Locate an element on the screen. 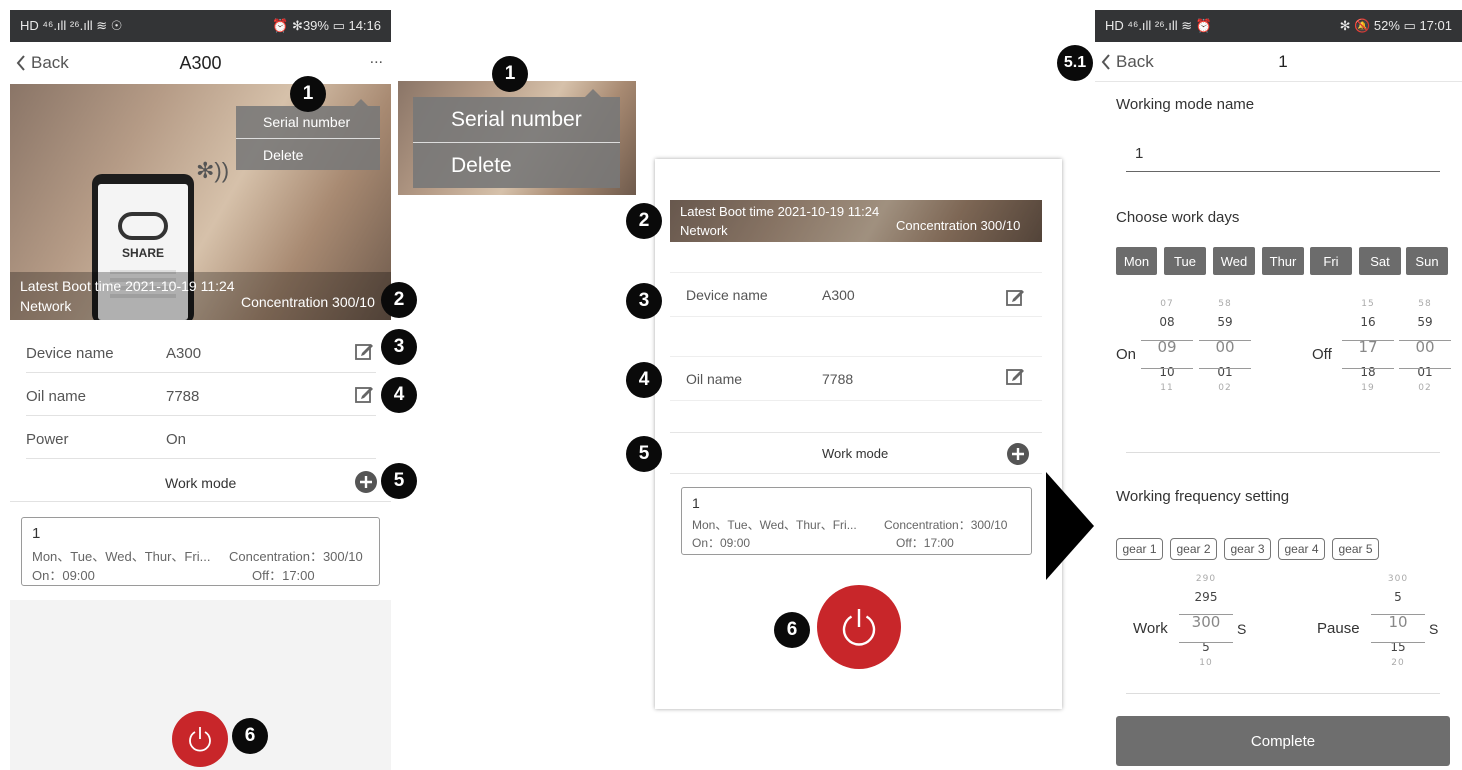 This screenshot has height=770, width=1462. picker-item: 290 is located at coordinates (1206, 579).